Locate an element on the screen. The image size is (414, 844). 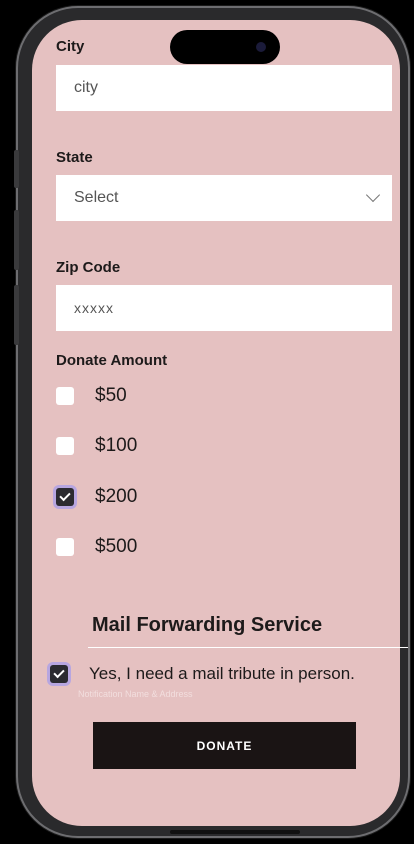
zip-code-input: xxxxx is located at coordinates (224, 308).